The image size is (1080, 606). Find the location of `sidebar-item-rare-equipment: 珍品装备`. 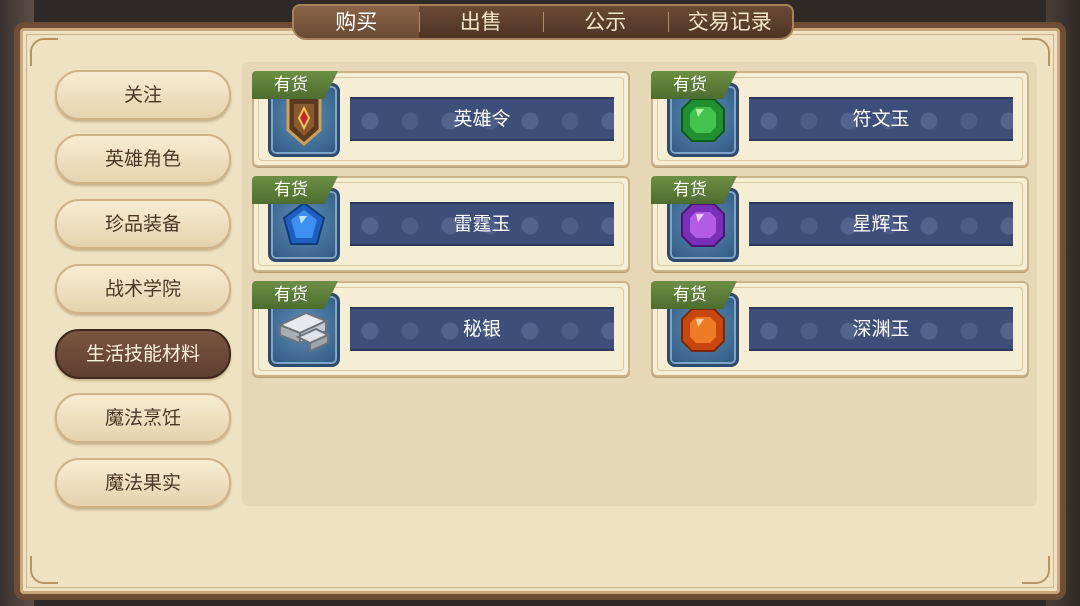

sidebar-item-rare-equipment: 珍品装备 is located at coordinates (143, 224).